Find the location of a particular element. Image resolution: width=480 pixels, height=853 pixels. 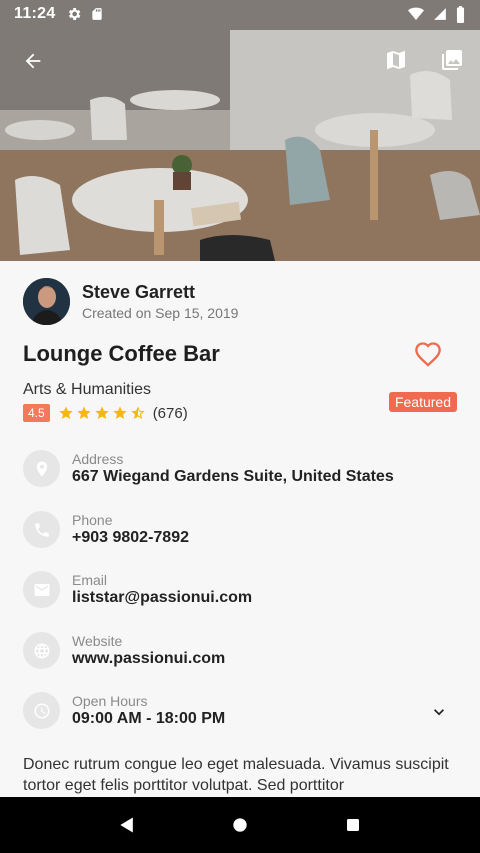

nav-recents-button is located at coordinates (353, 825).